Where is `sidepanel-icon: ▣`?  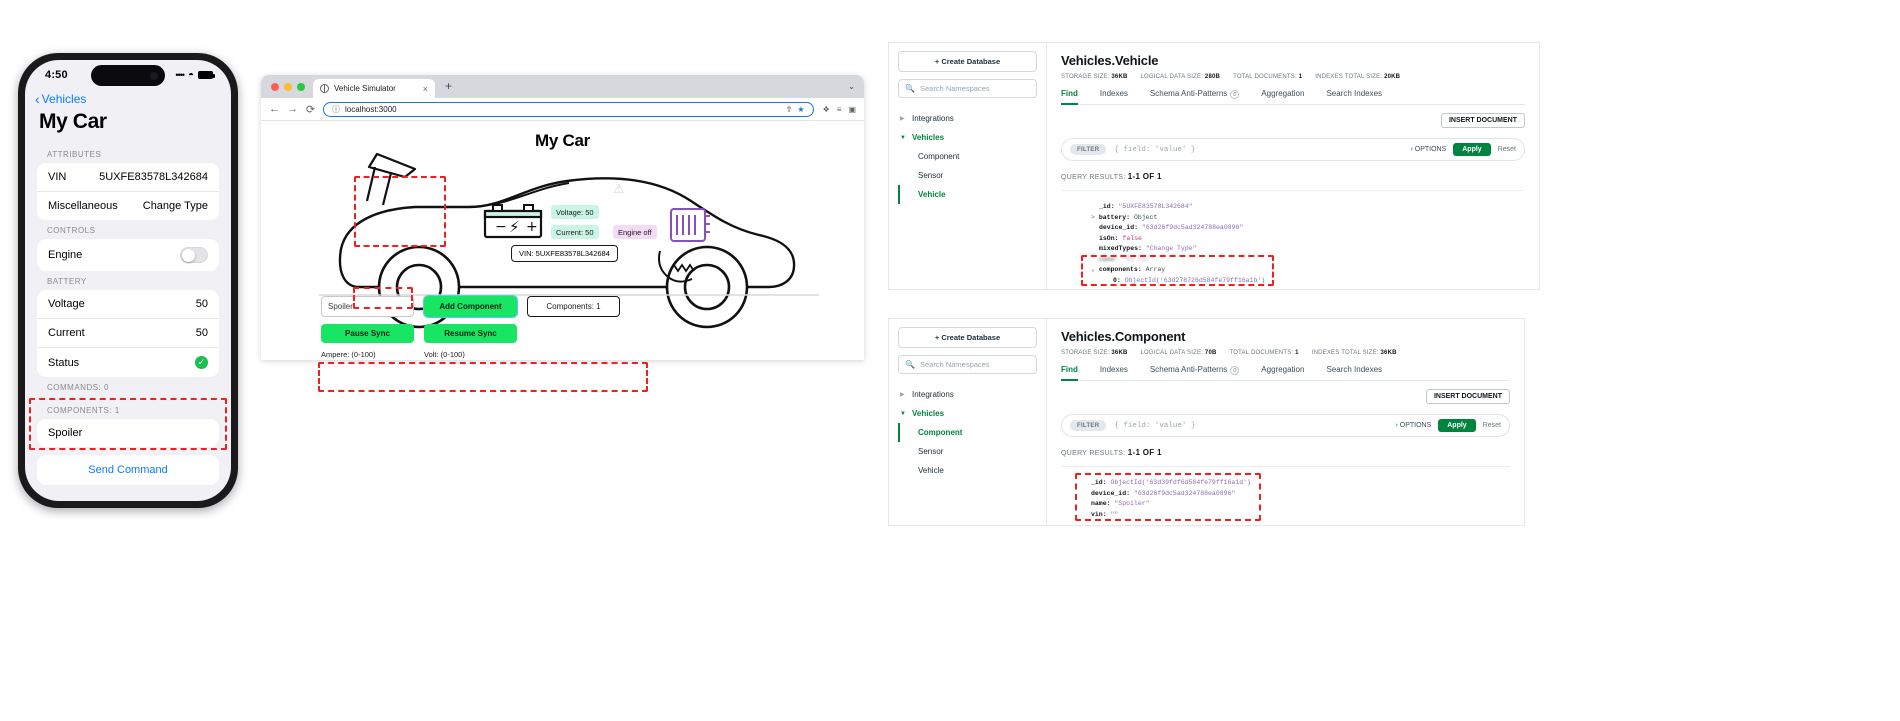
sidepanel-icon: ▣ is located at coordinates (852, 109).